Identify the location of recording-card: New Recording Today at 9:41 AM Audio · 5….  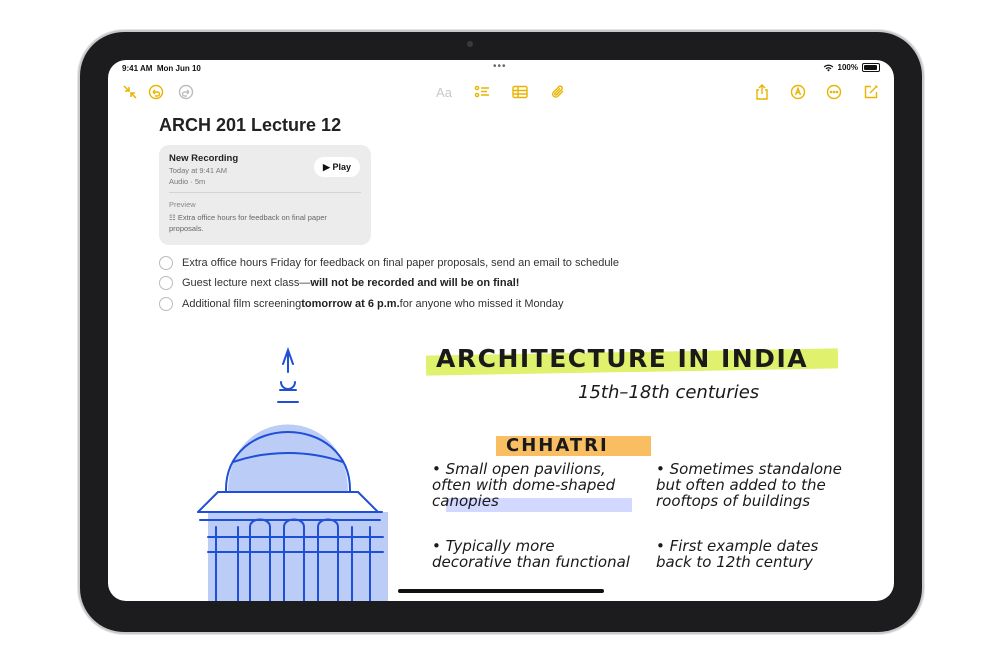
(265, 195).